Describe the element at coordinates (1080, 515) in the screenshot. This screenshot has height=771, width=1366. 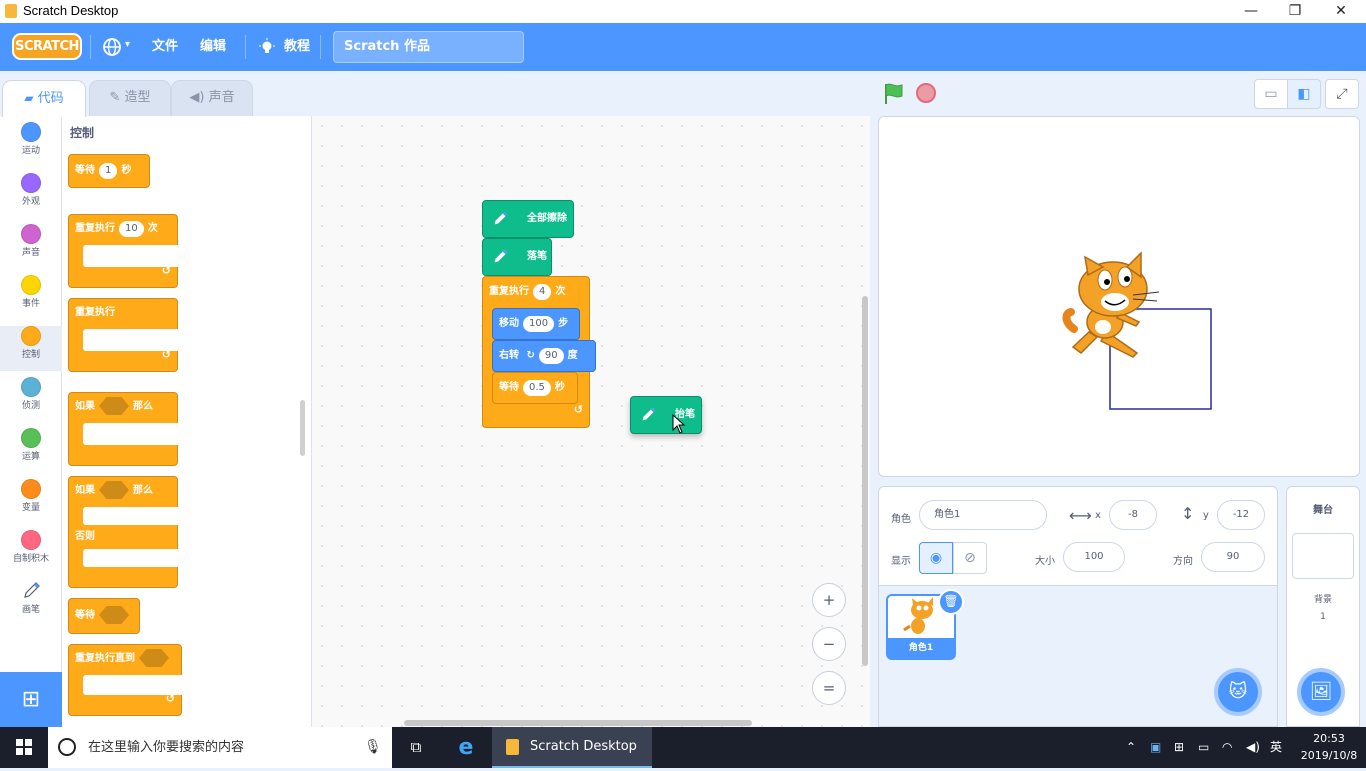
I see `x-position-icon: ⟷` at that location.